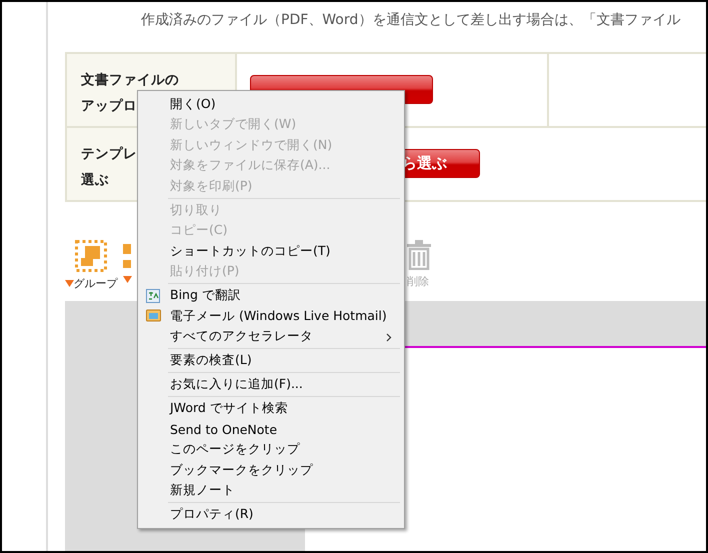 Image resolution: width=708 pixels, height=553 pixels. Describe the element at coordinates (109, 154) in the screenshot. I see `row-label: テンプレ` at that location.